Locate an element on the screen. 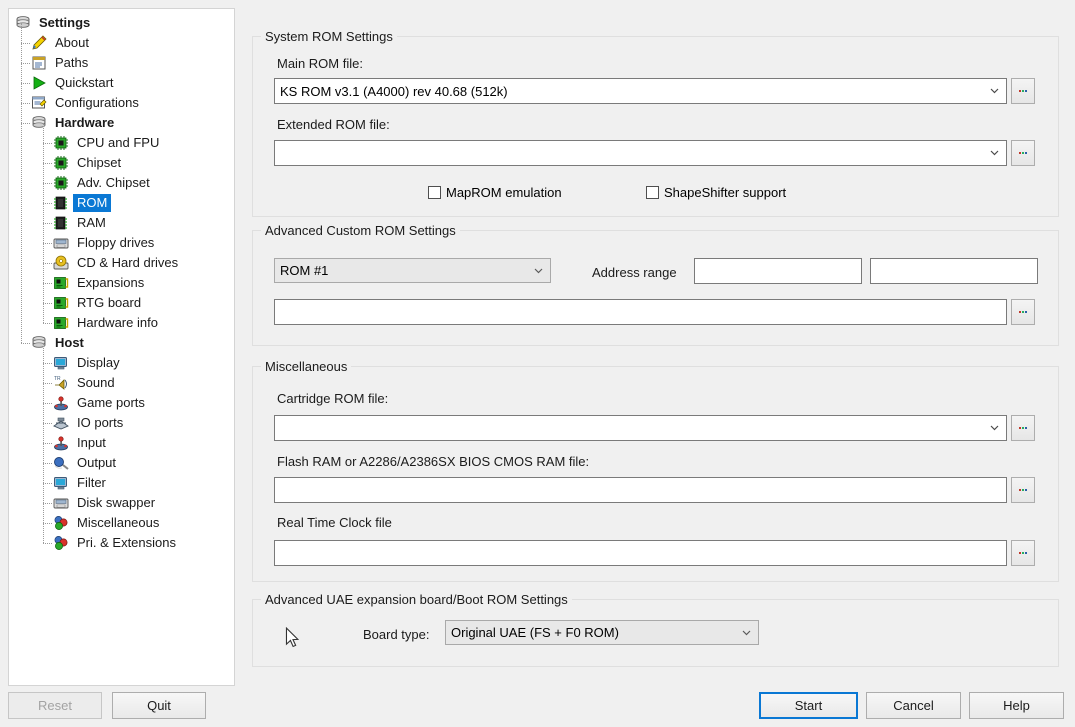 The image size is (1075, 727). tree-item-label: RAM is located at coordinates (91, 222).